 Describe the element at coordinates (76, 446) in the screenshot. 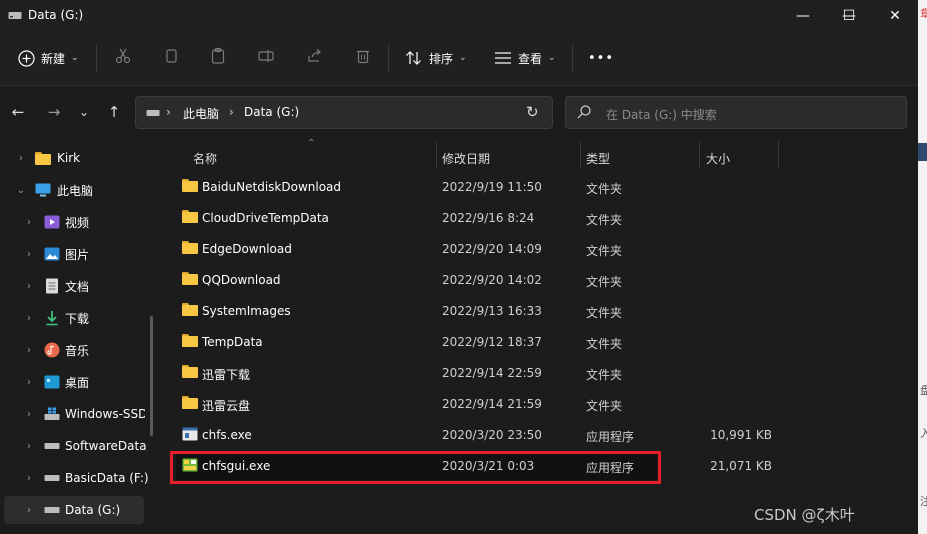

I see `sidebar-item-softwaredata: › SoftwareData` at that location.